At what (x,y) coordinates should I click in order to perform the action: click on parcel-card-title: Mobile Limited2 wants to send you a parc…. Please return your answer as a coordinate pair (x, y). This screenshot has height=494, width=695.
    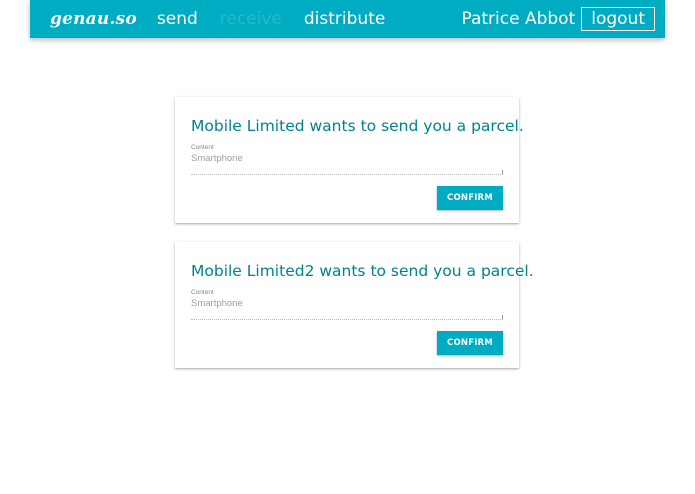
    Looking at the image, I should click on (362, 271).